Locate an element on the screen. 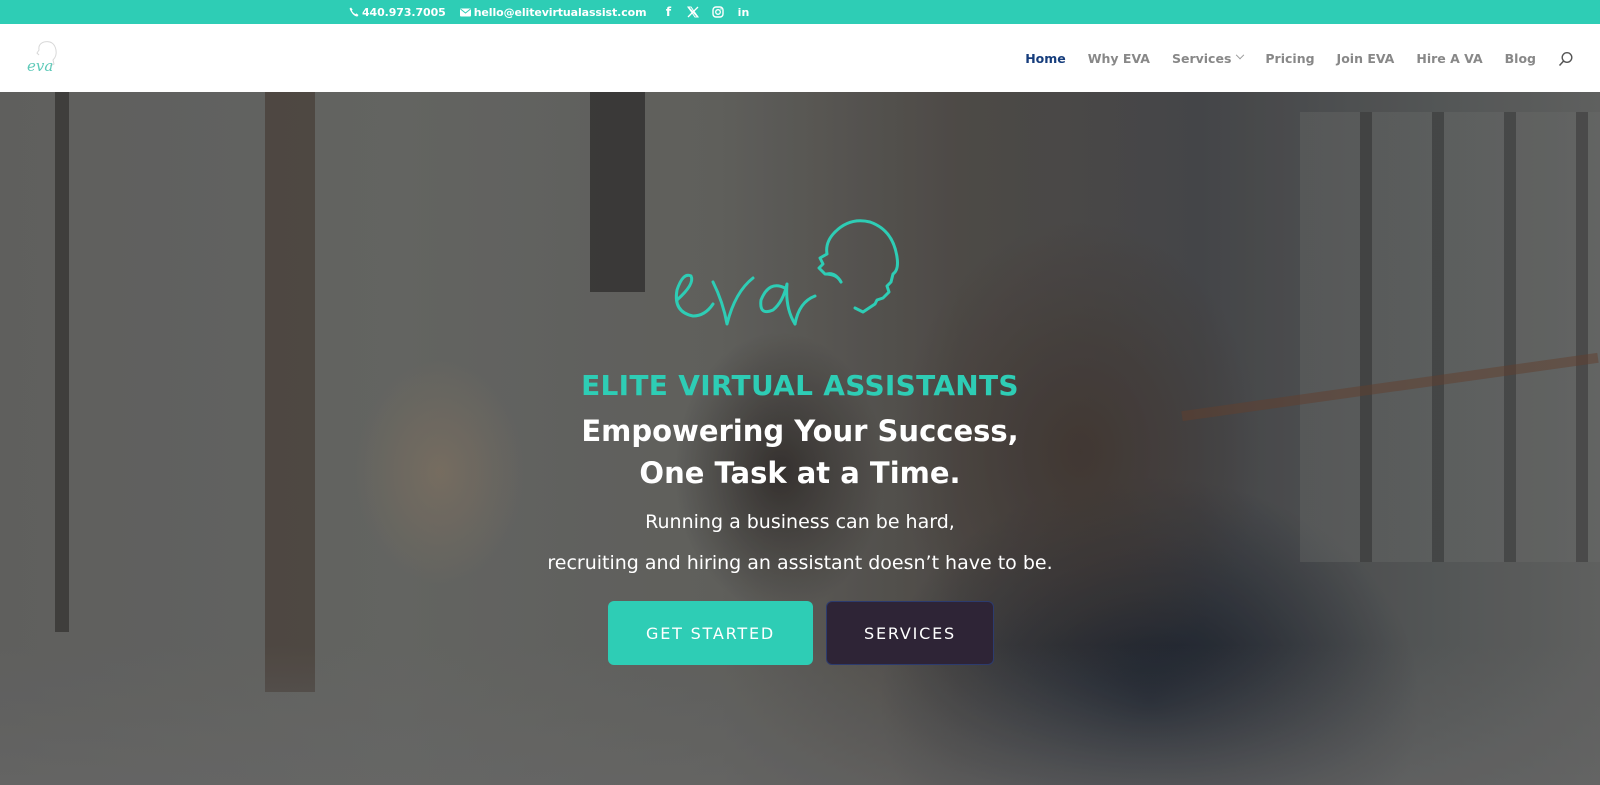 The height and width of the screenshot is (785, 1600). nav-pricing-label: Pricing is located at coordinates (1290, 58).